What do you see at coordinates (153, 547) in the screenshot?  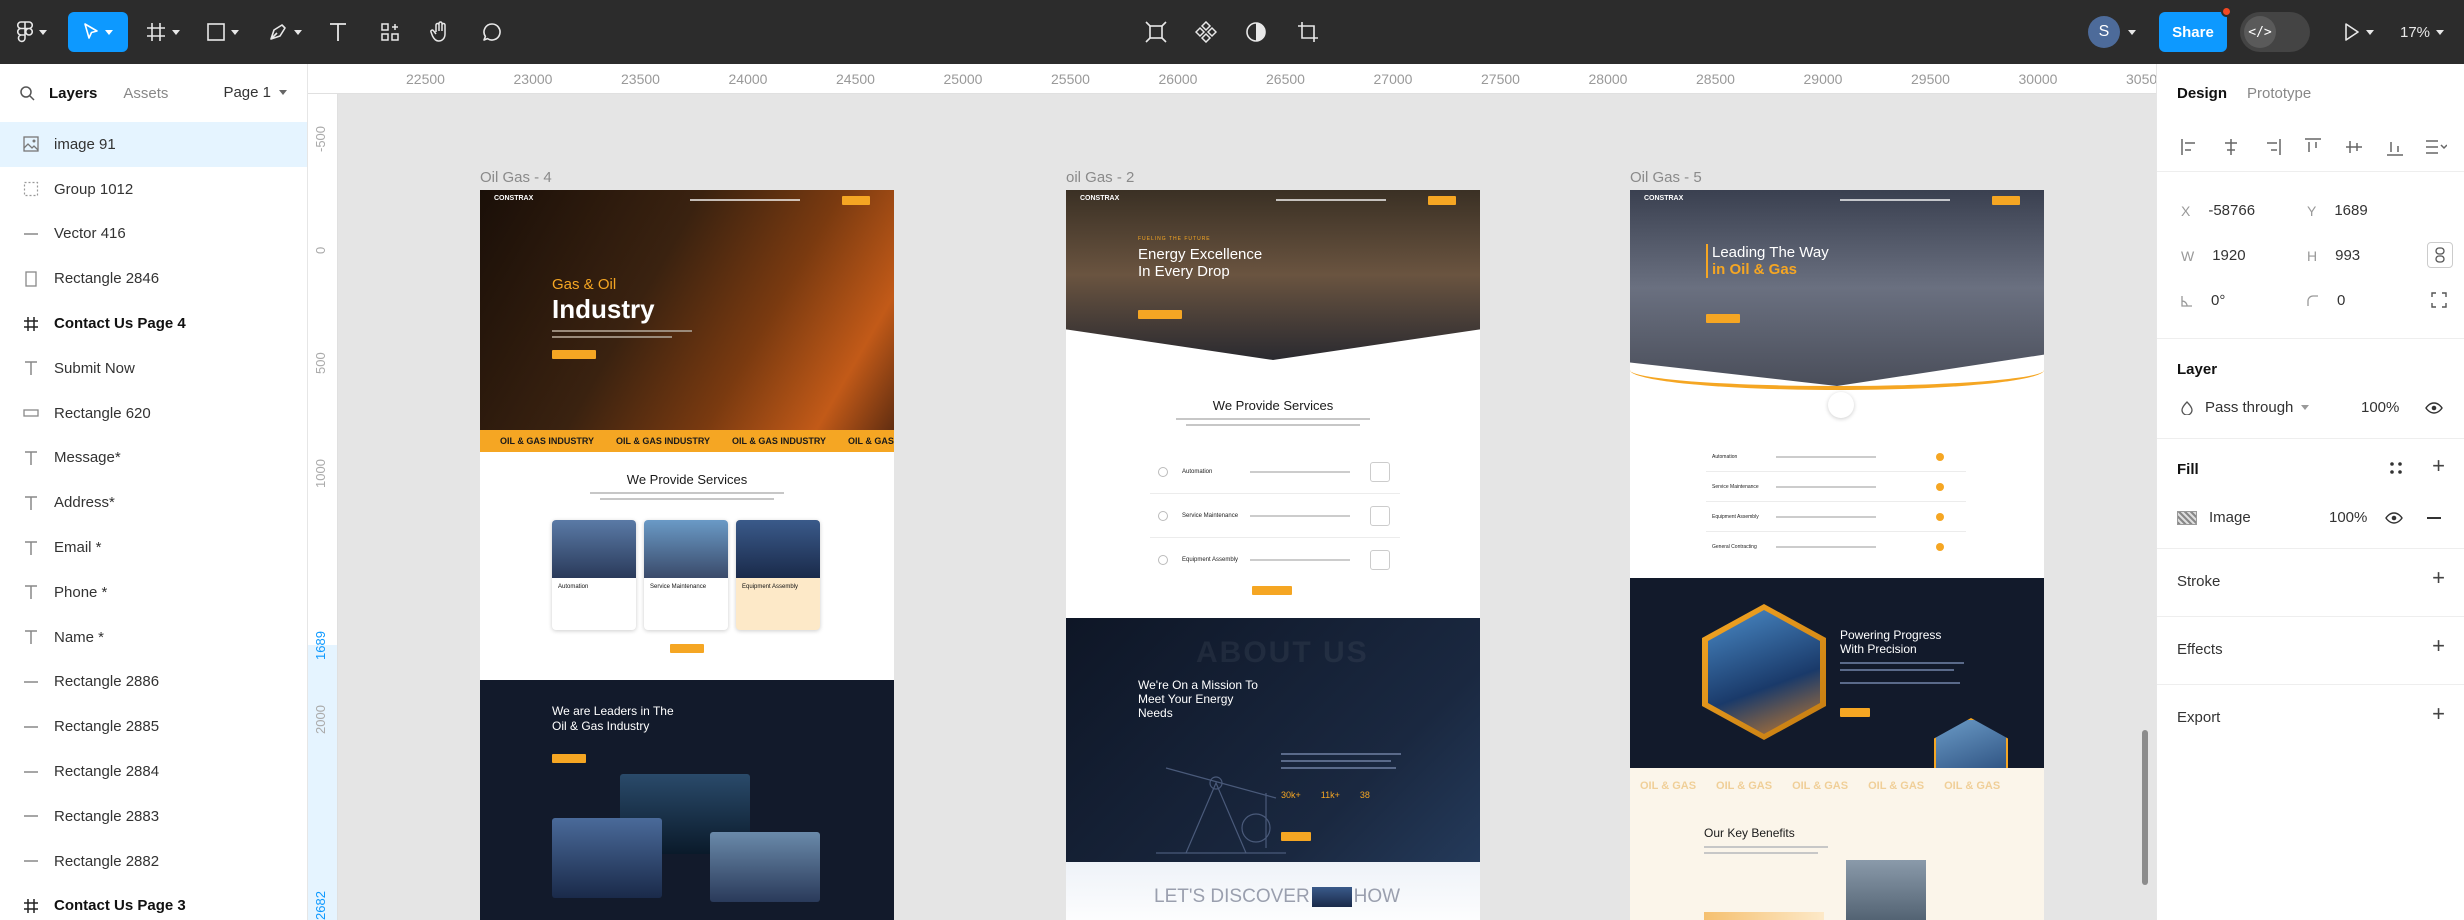 I see `layer-item: Email *` at bounding box center [153, 547].